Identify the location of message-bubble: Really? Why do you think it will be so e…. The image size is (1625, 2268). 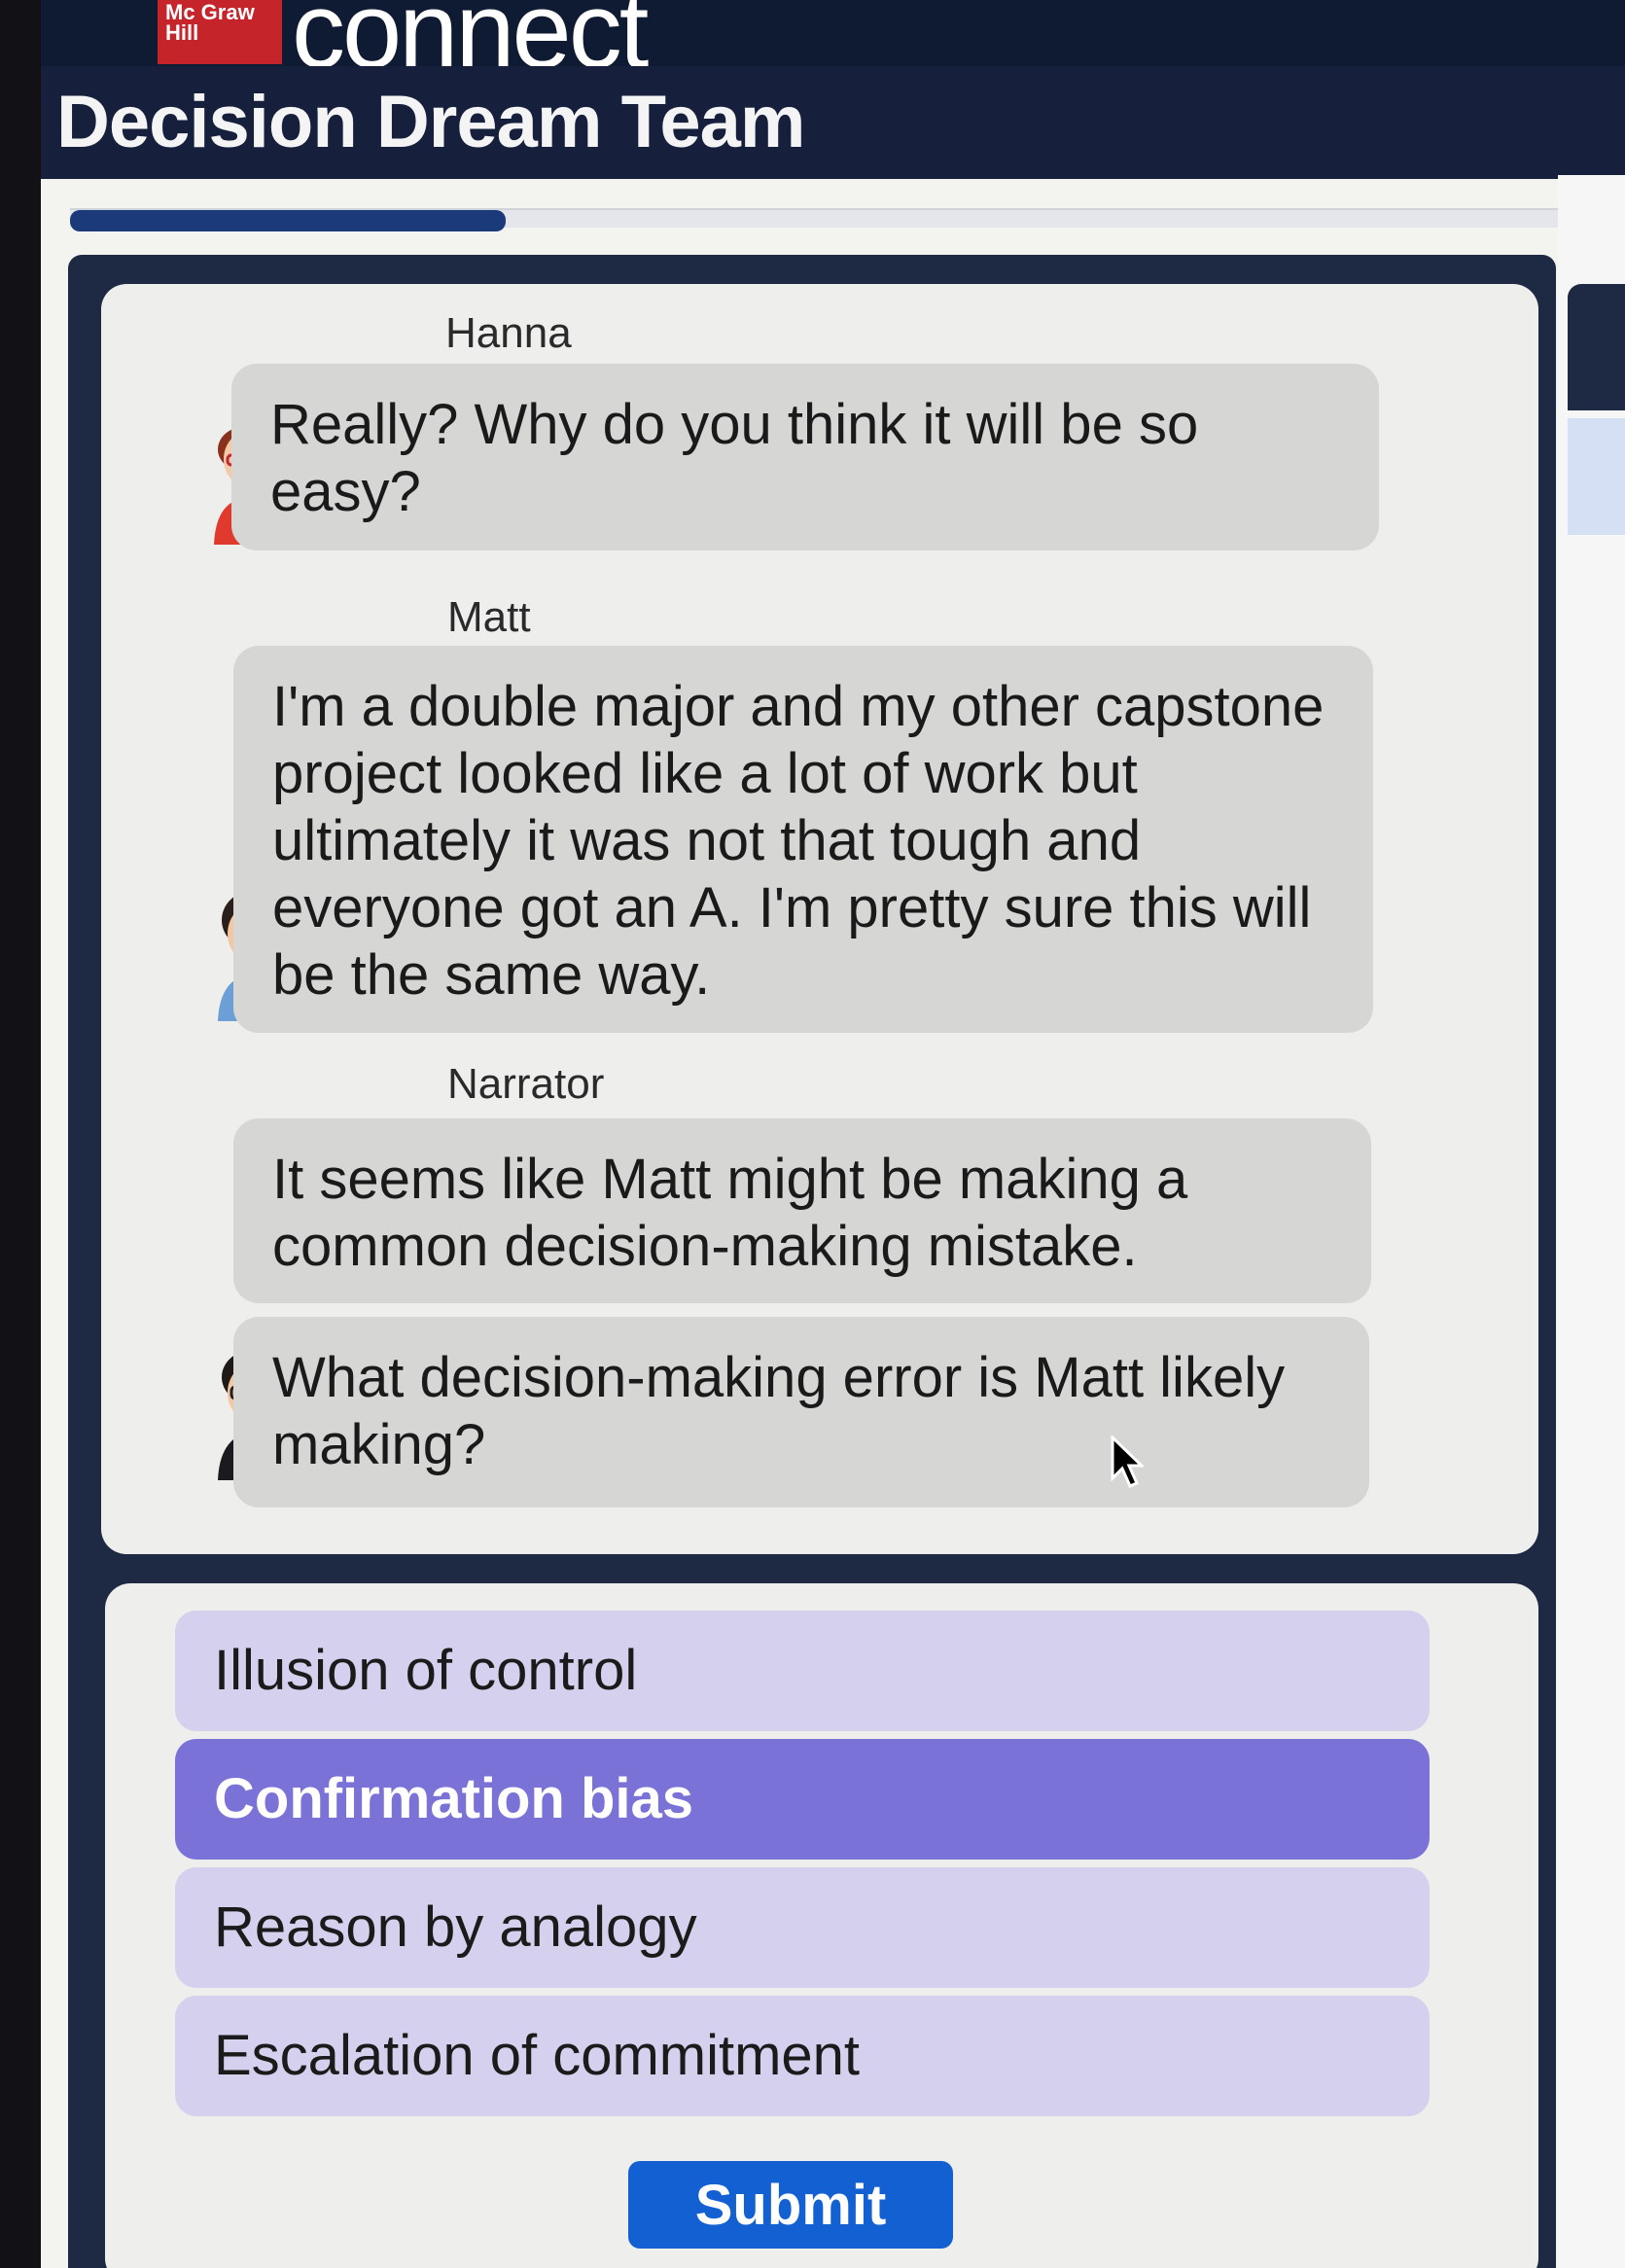
(805, 457).